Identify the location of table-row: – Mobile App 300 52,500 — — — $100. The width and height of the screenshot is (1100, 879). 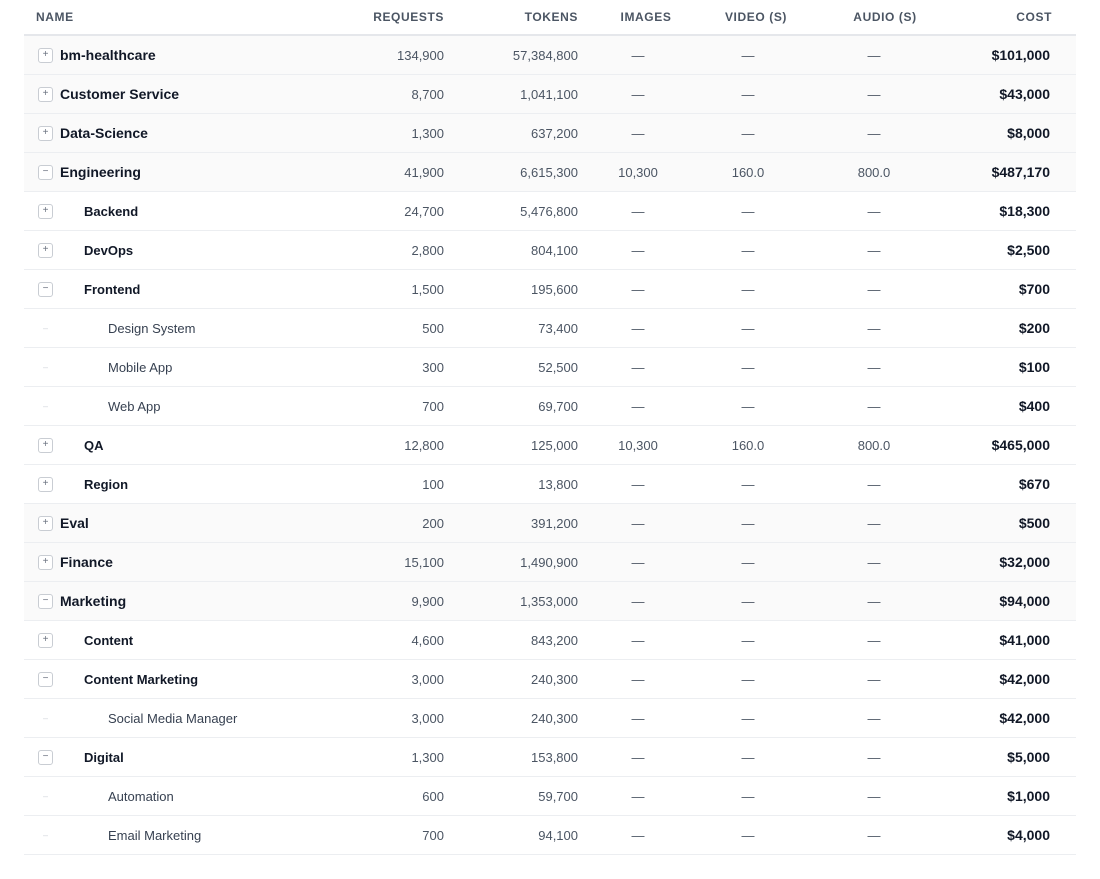
(550, 367).